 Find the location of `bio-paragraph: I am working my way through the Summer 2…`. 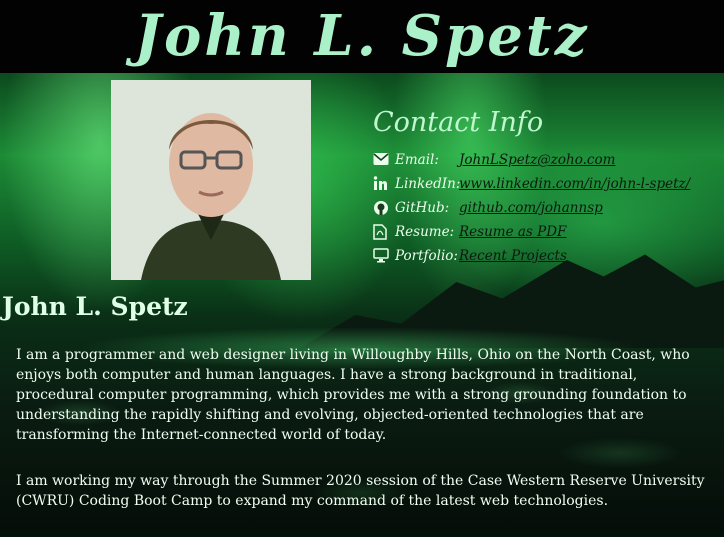

bio-paragraph: I am working my way through the Summer 2… is located at coordinates (360, 491).